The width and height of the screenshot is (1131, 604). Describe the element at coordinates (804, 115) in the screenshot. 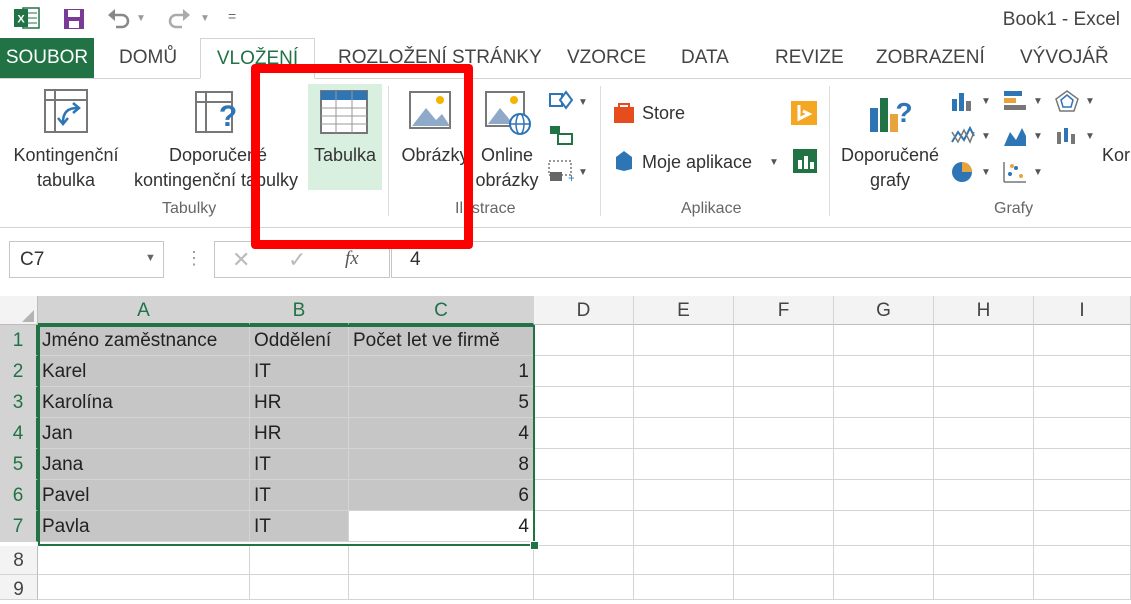

I see `bing-icon` at that location.